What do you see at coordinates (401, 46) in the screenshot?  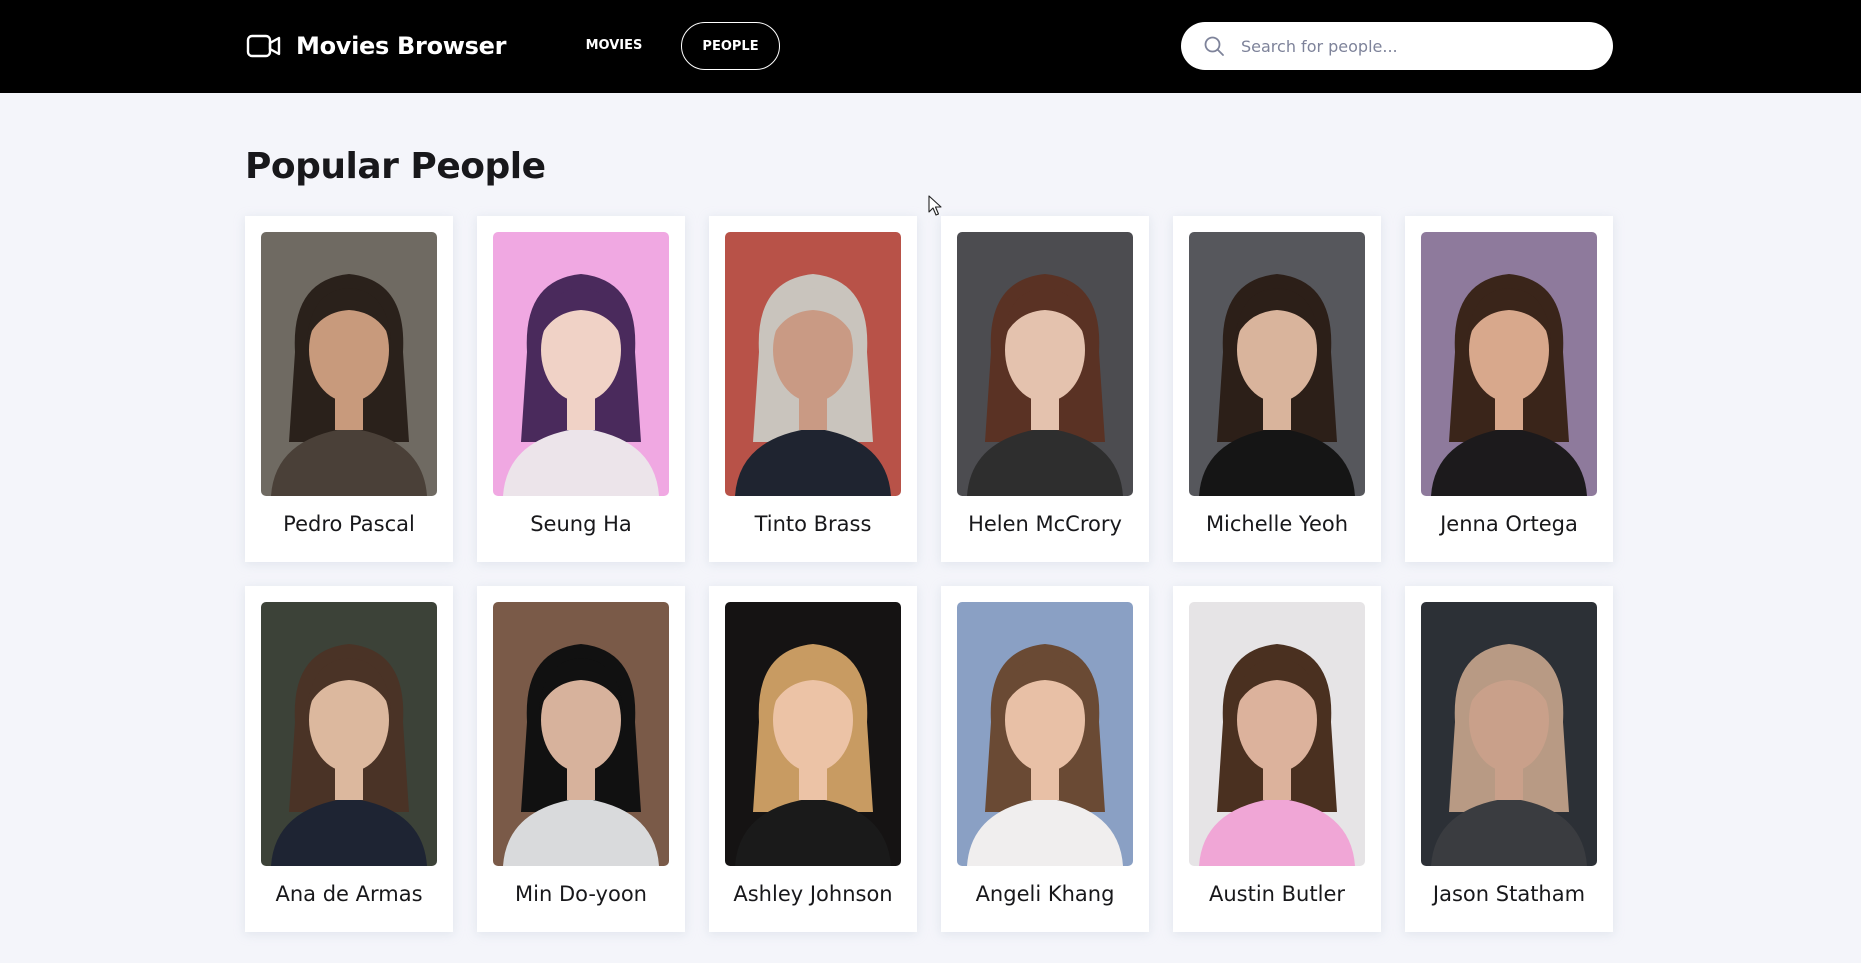 I see `app-title: Movies Browser` at bounding box center [401, 46].